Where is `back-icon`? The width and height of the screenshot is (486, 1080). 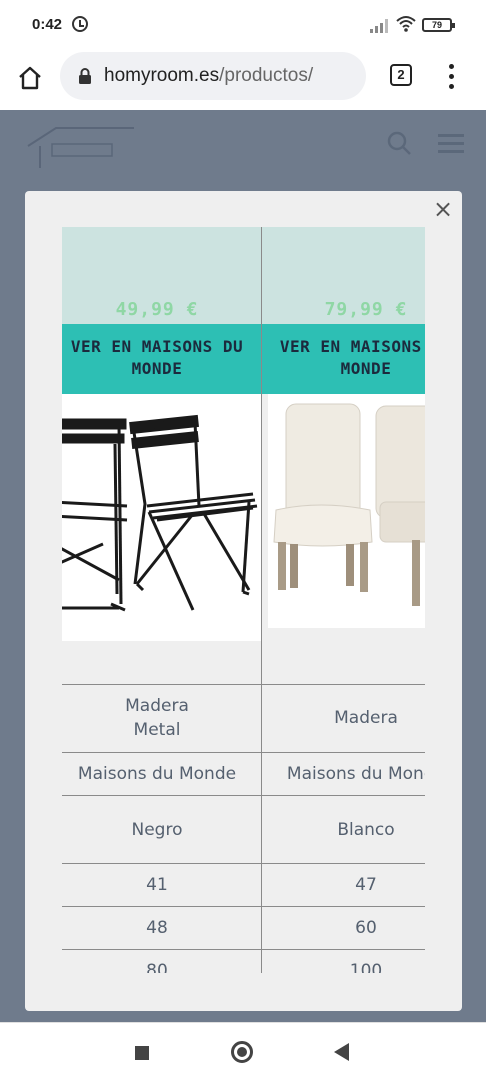 back-icon is located at coordinates (341, 1052).